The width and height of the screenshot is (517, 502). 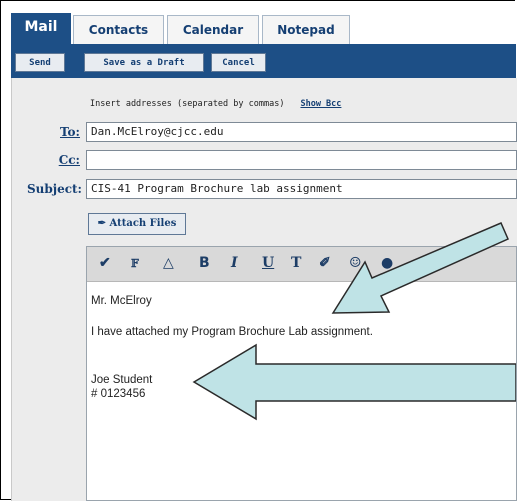 What do you see at coordinates (420, 268) in the screenshot?
I see `arrow-upper` at bounding box center [420, 268].